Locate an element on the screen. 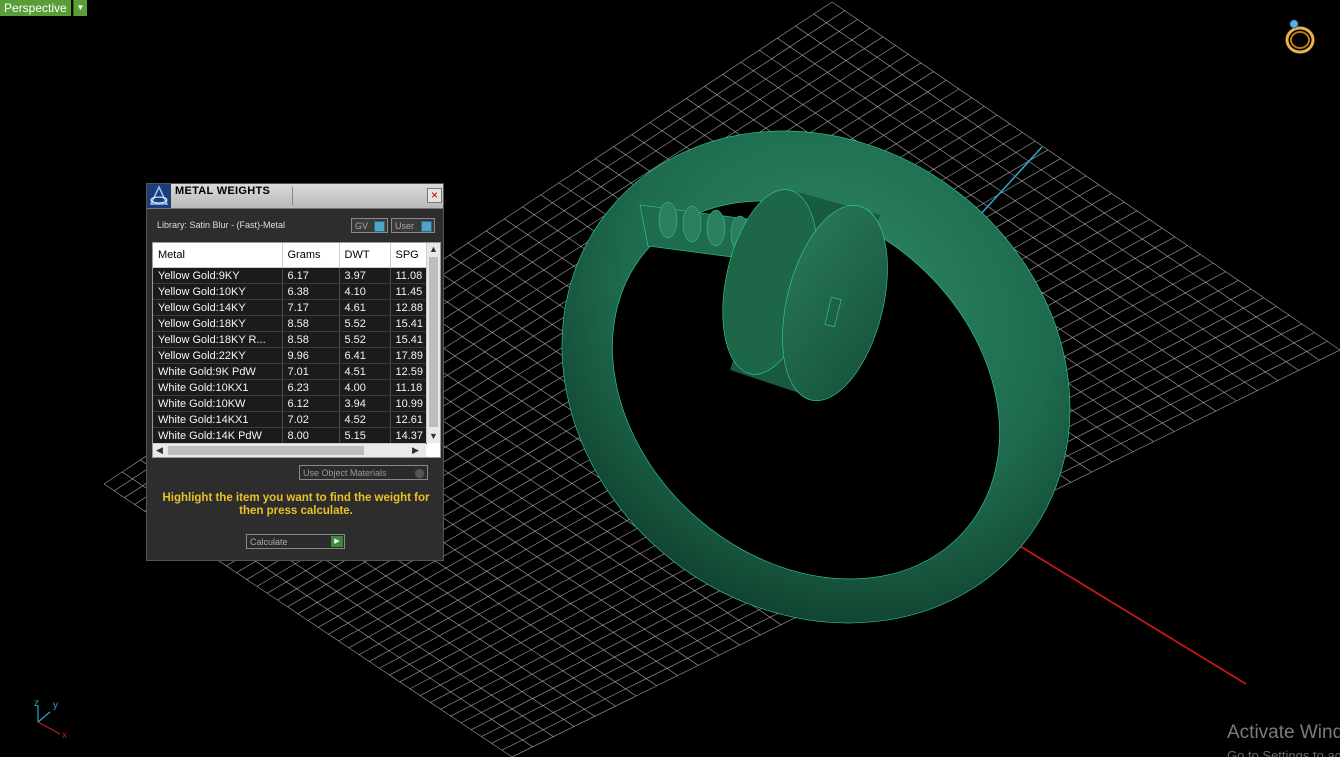  cell-metal: White Gold:14K PdW is located at coordinates (218, 435).